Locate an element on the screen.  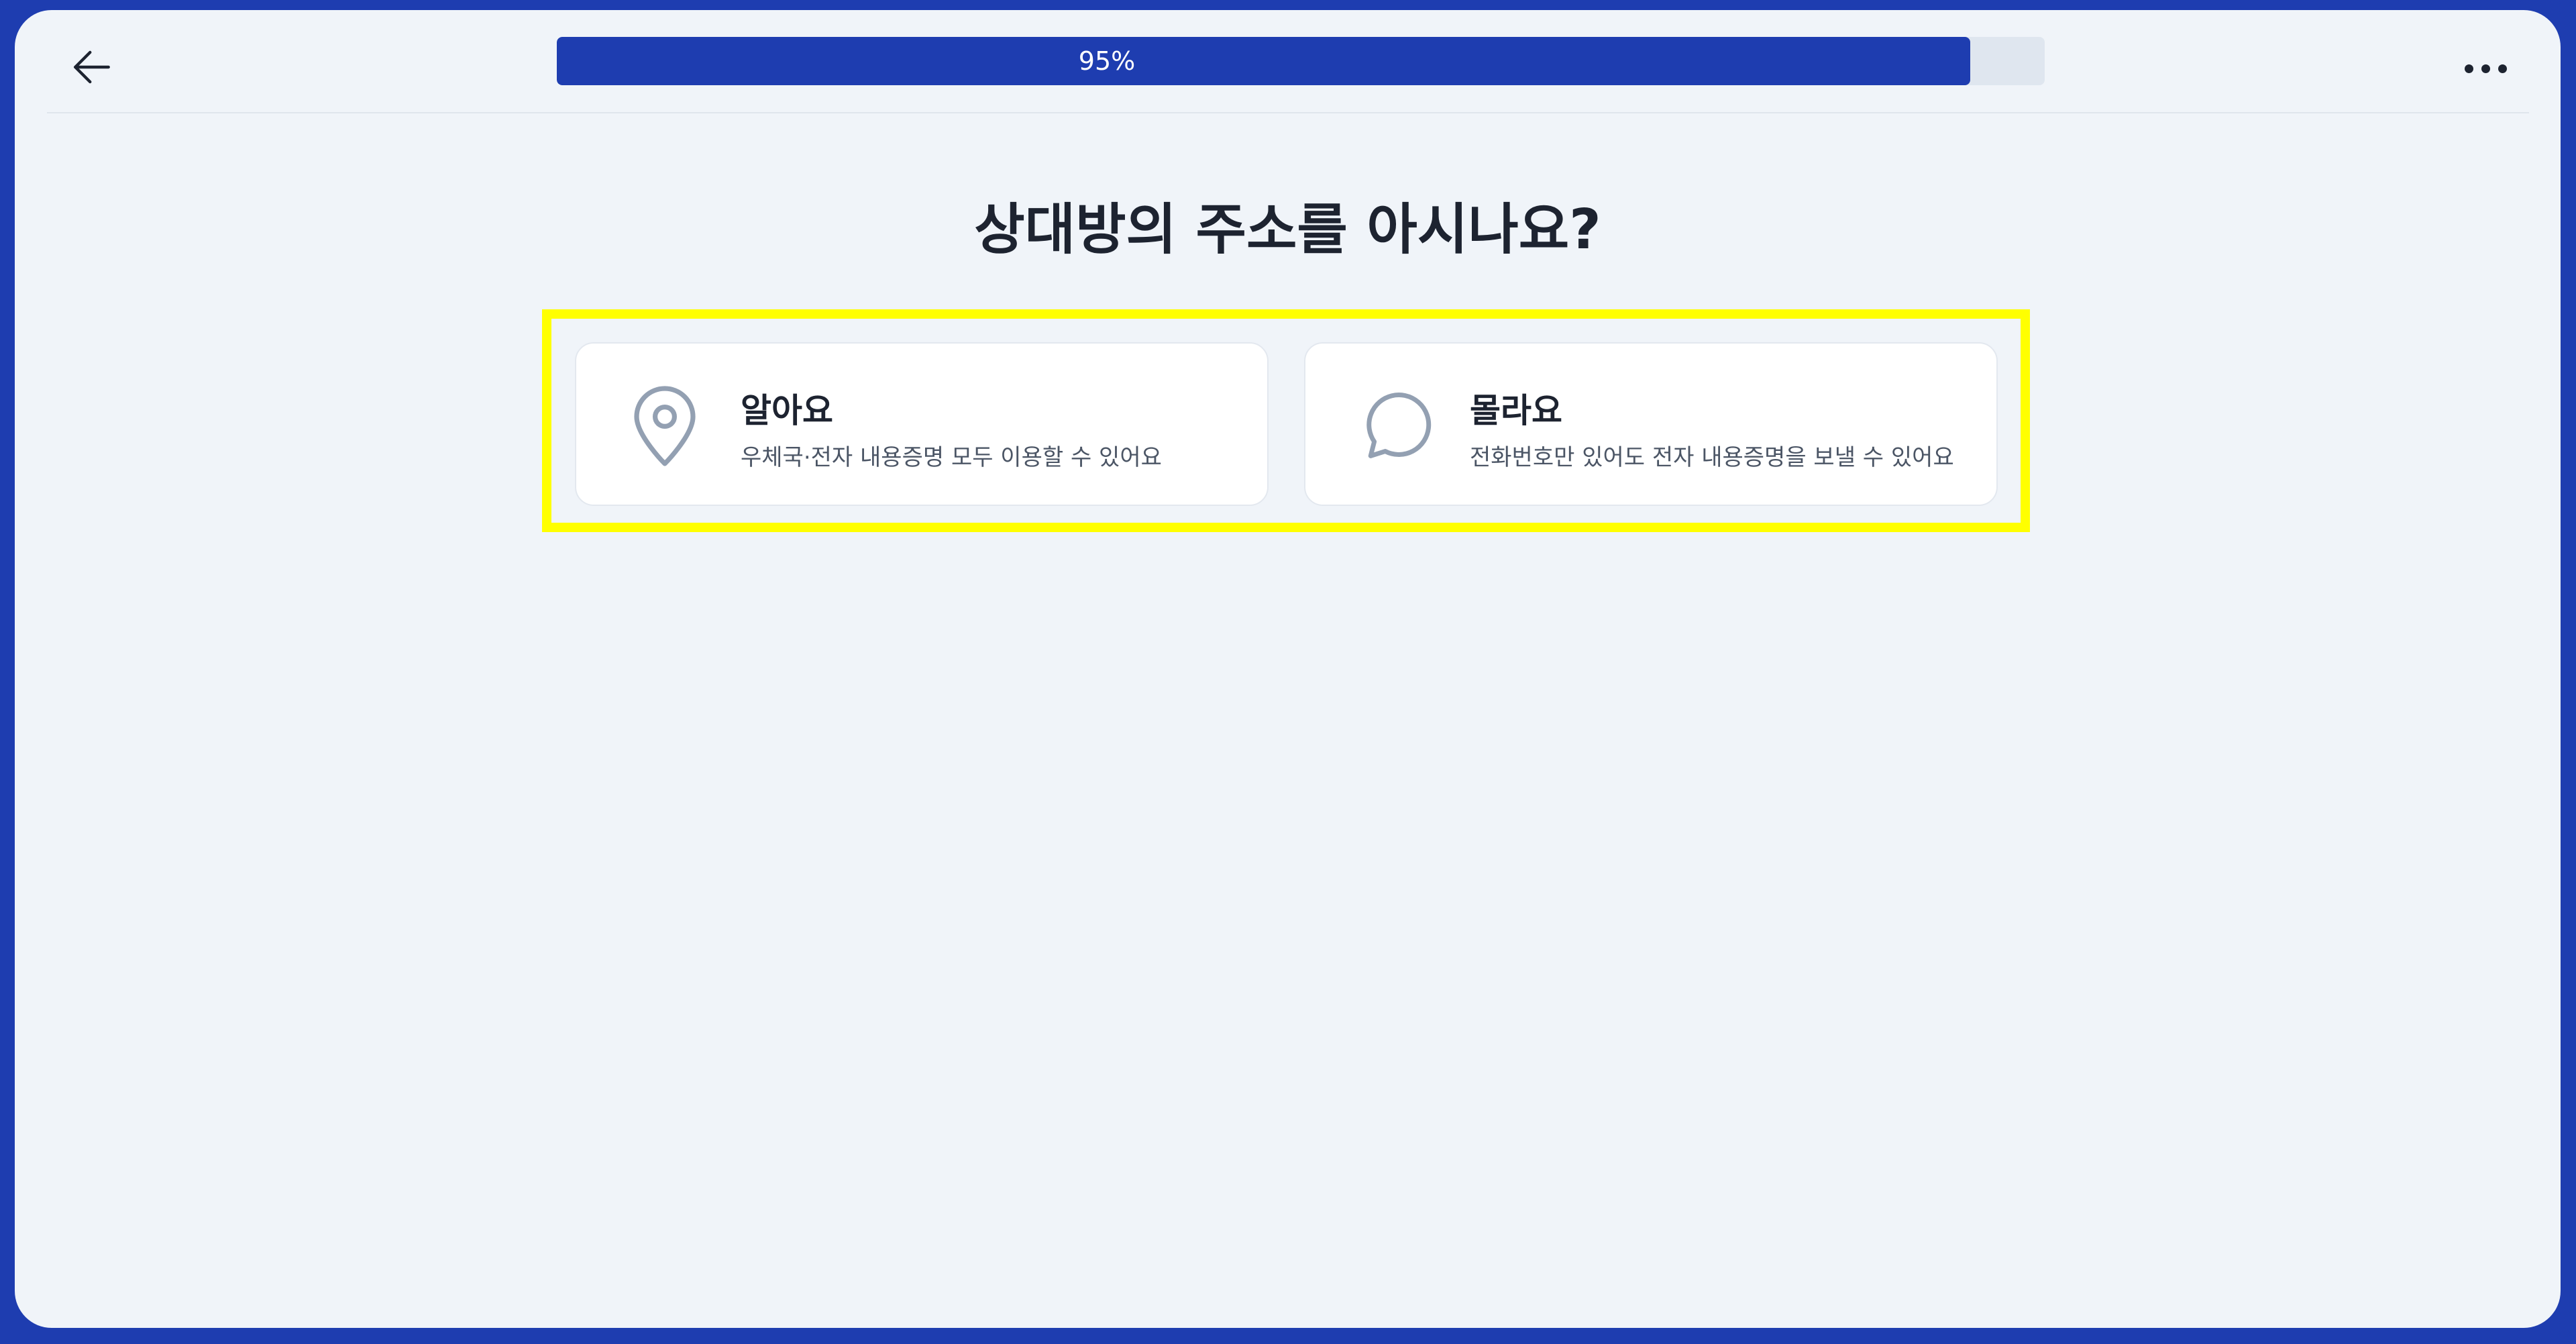
option-description: 우체국·전자 내용증명 모두 이용할 수 있어요 is located at coordinates (951, 457).